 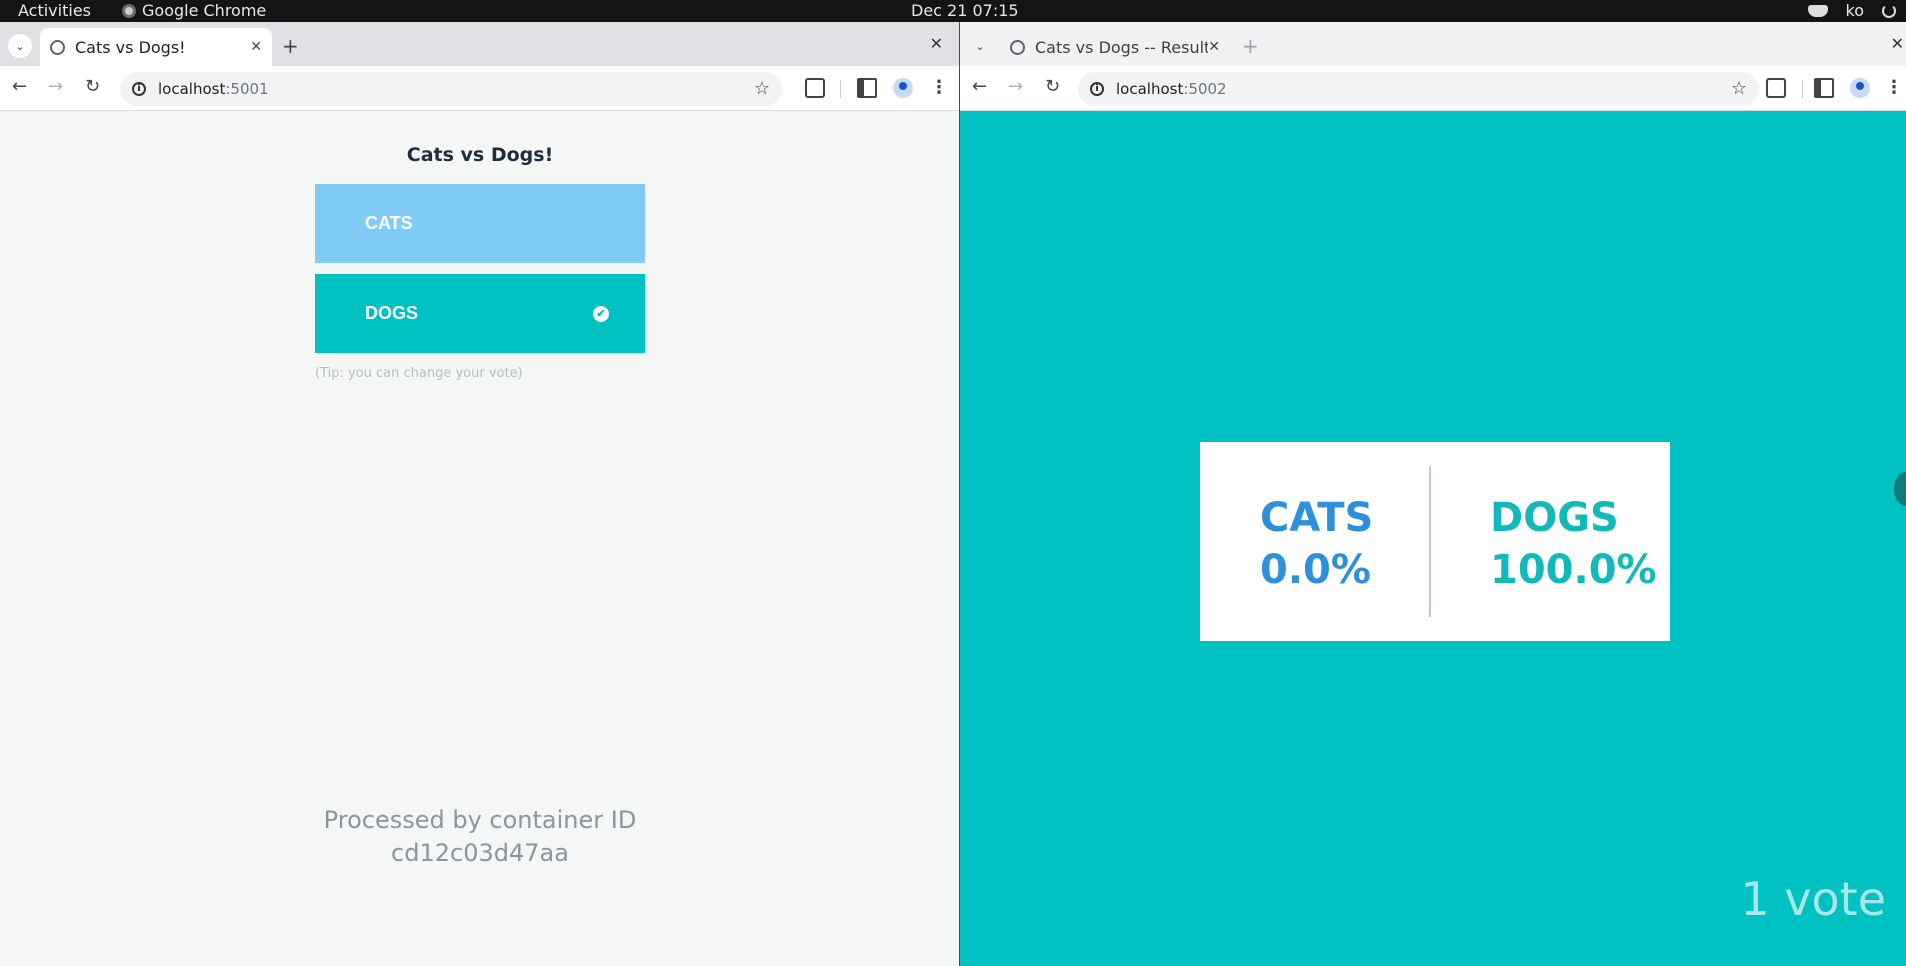 What do you see at coordinates (1855, 10) in the screenshot?
I see `user-label: ko` at bounding box center [1855, 10].